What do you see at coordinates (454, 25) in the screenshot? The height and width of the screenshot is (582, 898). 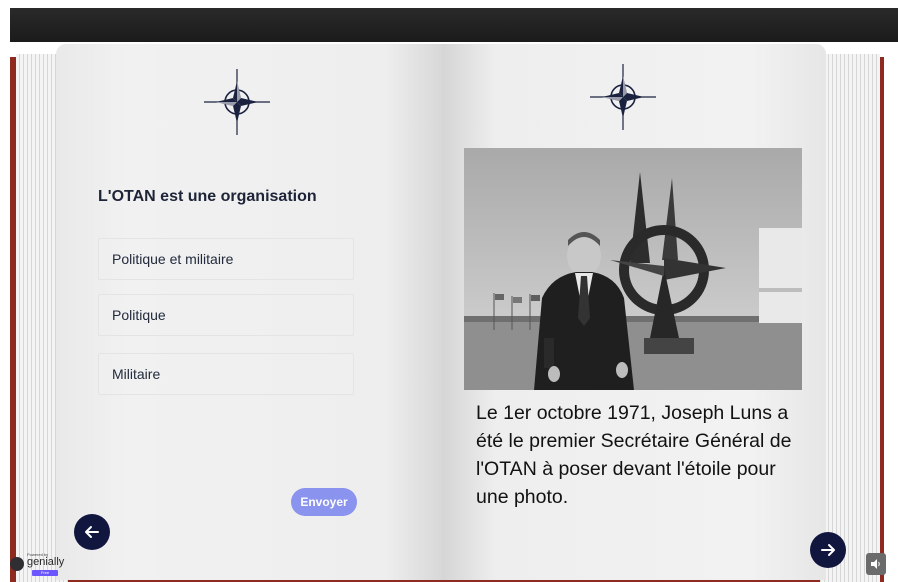 I see `top-bar` at bounding box center [454, 25].